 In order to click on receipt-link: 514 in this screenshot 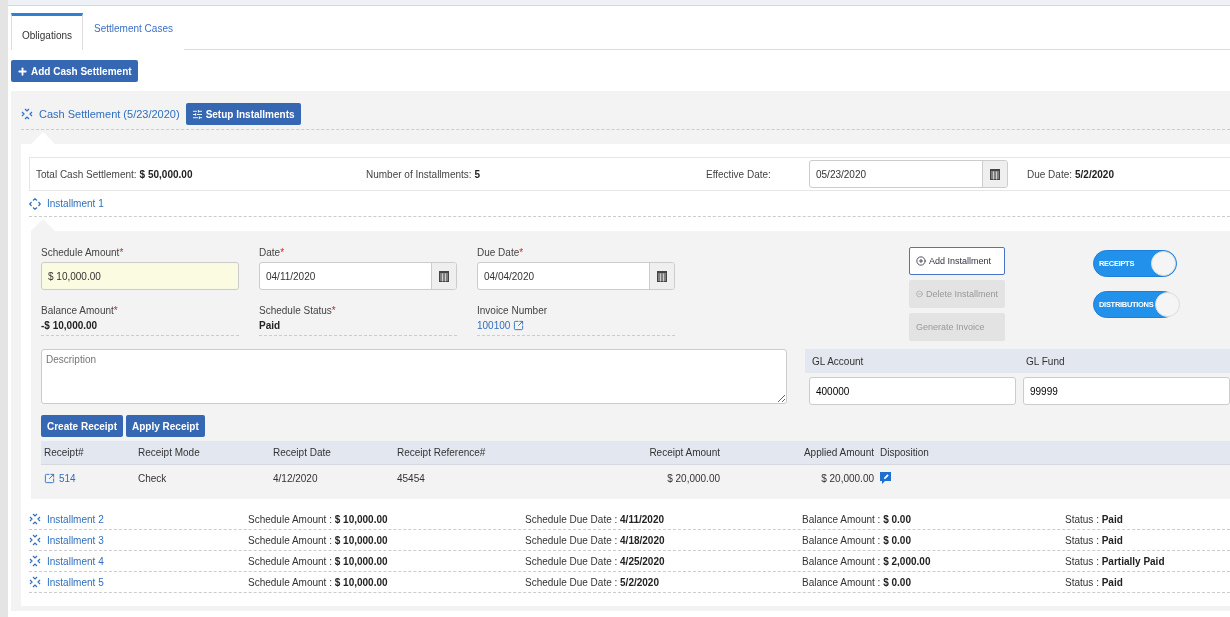, I will do `click(88, 478)`.